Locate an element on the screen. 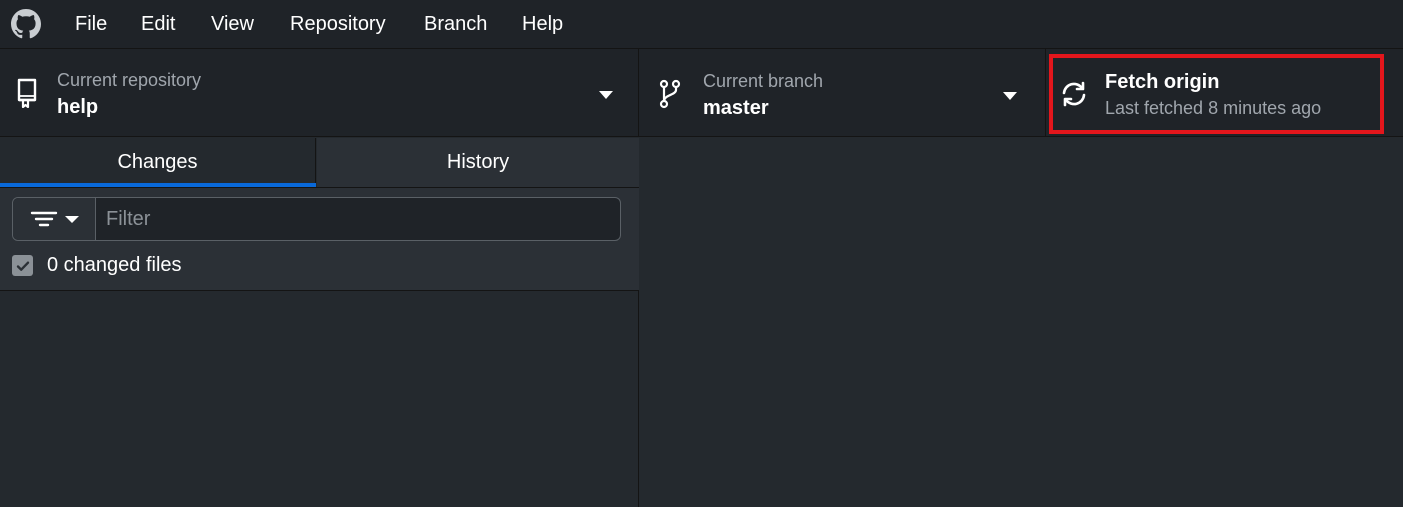  current-branch-value: master is located at coordinates (736, 108).